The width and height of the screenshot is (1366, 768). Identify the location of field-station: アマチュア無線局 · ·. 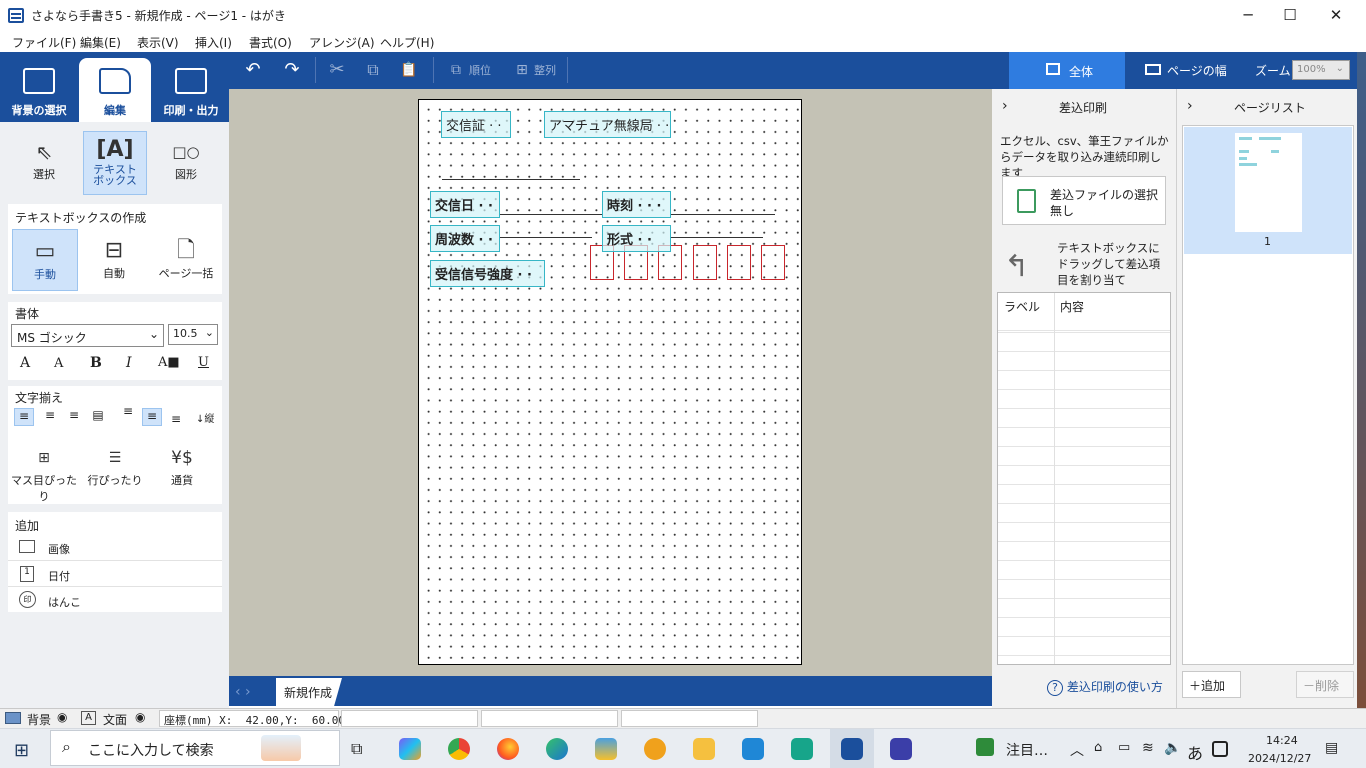
(607, 124).